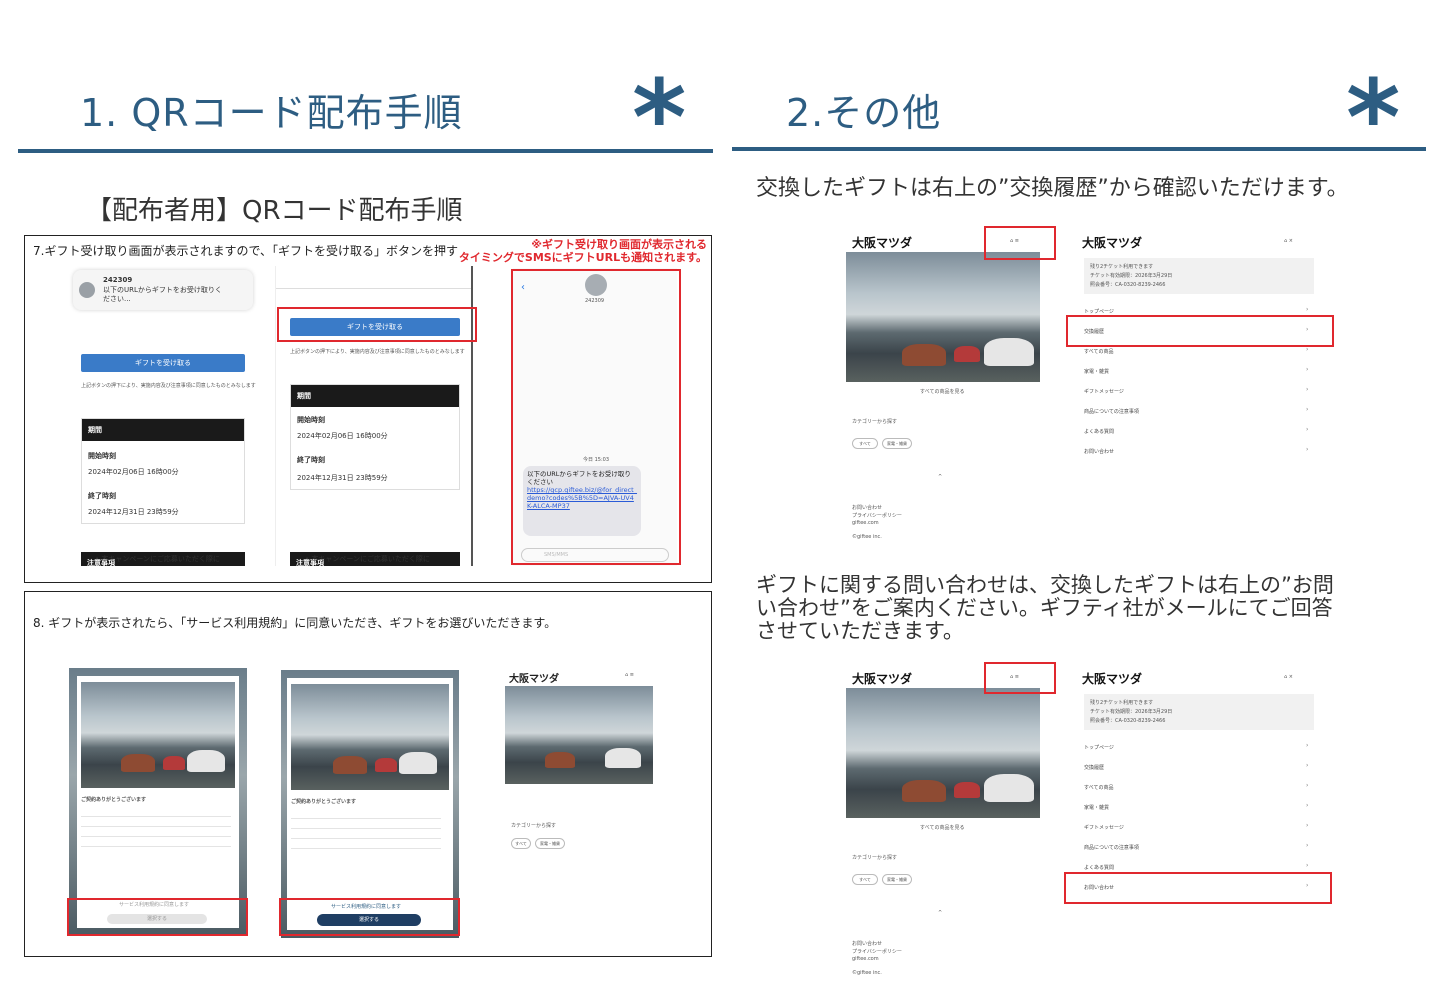  I want to click on footer-copy-2: ©giftee inc., so click(867, 973).